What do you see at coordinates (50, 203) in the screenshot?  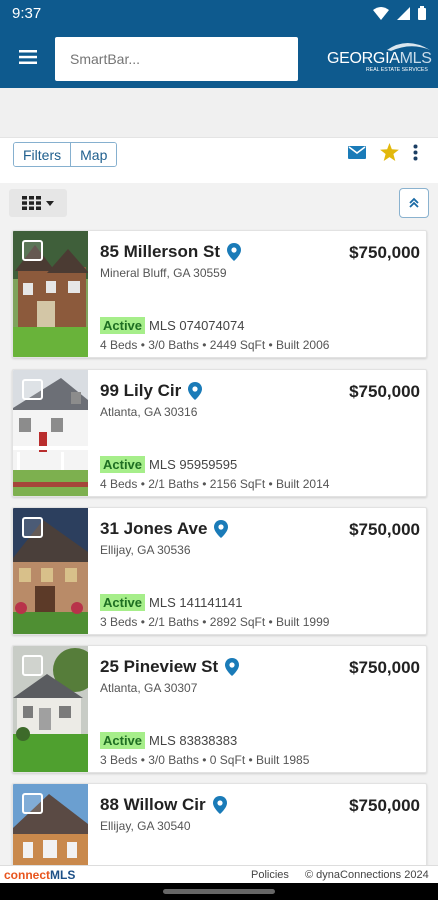 I see `caret-down-icon` at bounding box center [50, 203].